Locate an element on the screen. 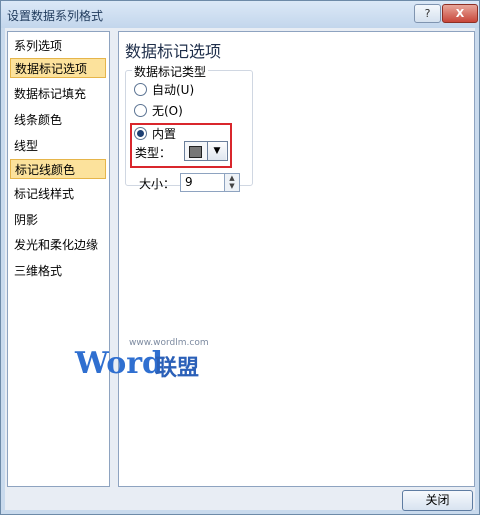 This screenshot has width=480, height=515. watermark-cn: 联盟 is located at coordinates (177, 368).